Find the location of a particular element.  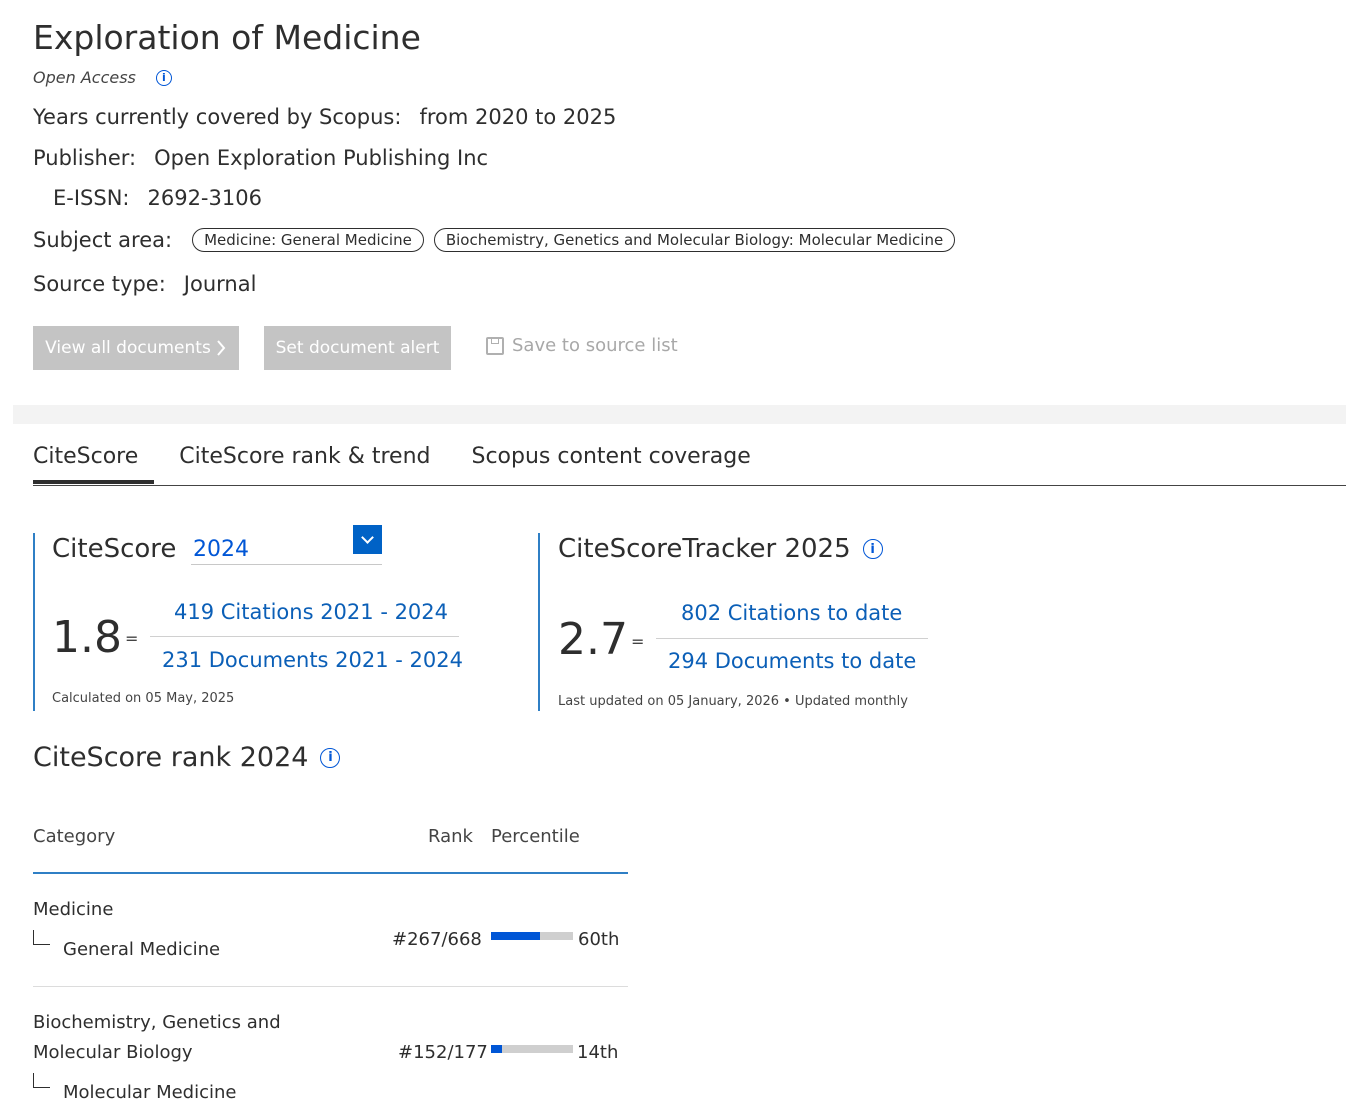

row-rank: #152/177 is located at coordinates (443, 1052).